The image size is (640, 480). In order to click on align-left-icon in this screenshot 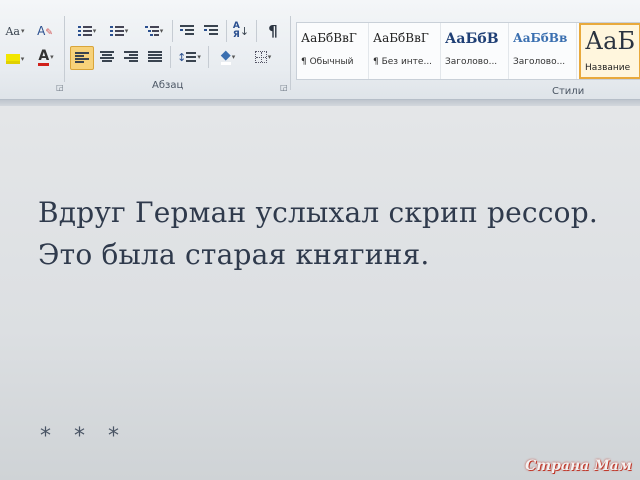, I will do `click(82, 58)`.